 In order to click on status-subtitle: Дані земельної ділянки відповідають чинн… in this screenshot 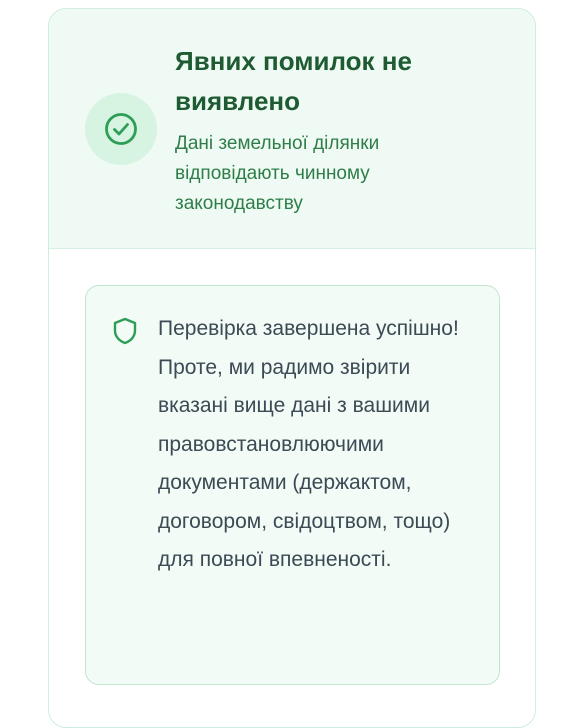, I will do `click(277, 173)`.